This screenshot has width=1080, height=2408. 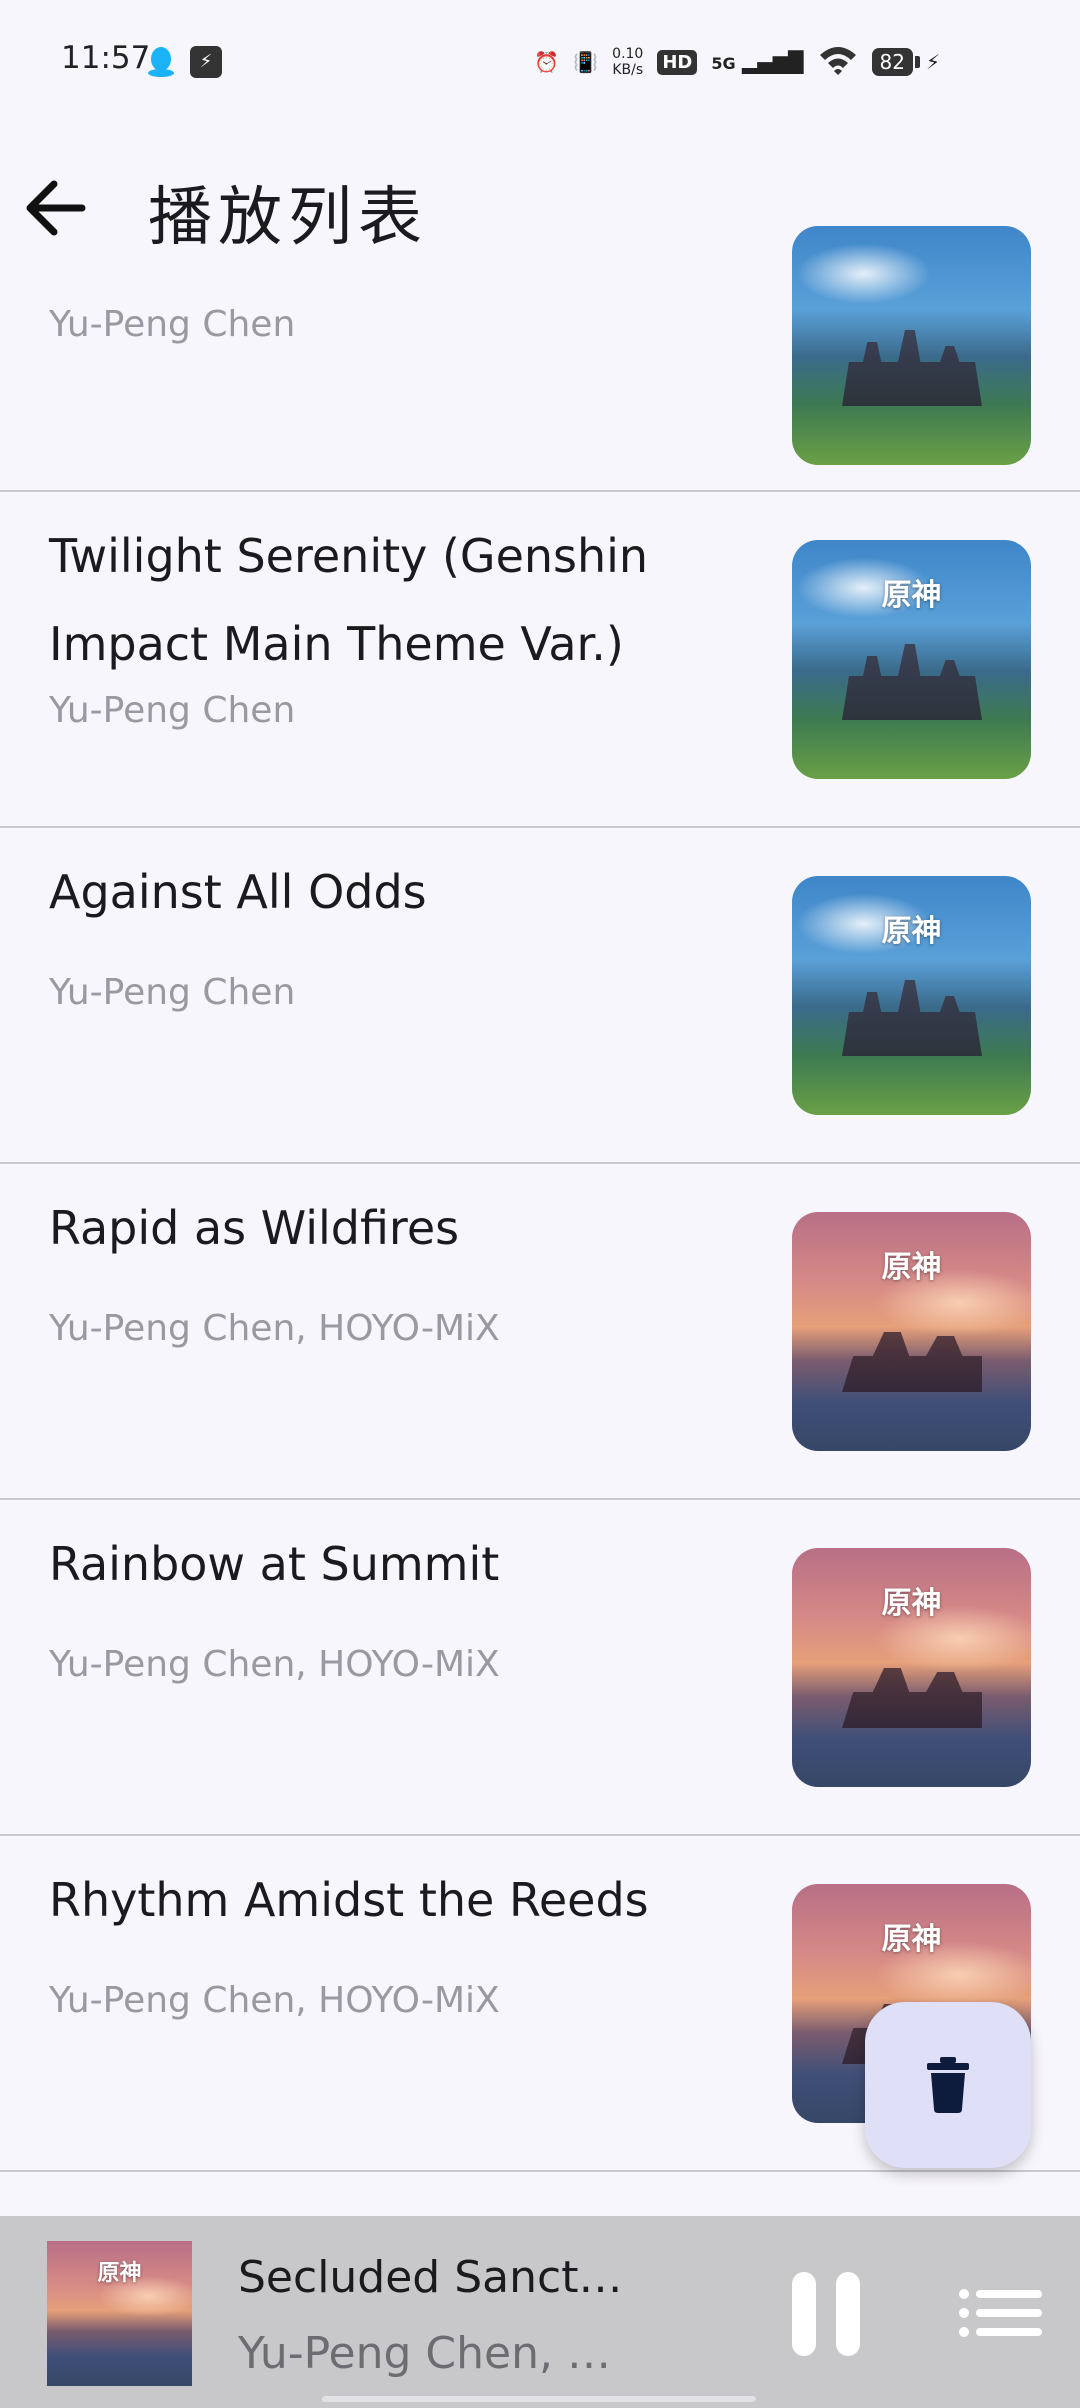 What do you see at coordinates (540, 996) in the screenshot?
I see `list-item: Against All Odds Yu-Peng Chen 原神` at bounding box center [540, 996].